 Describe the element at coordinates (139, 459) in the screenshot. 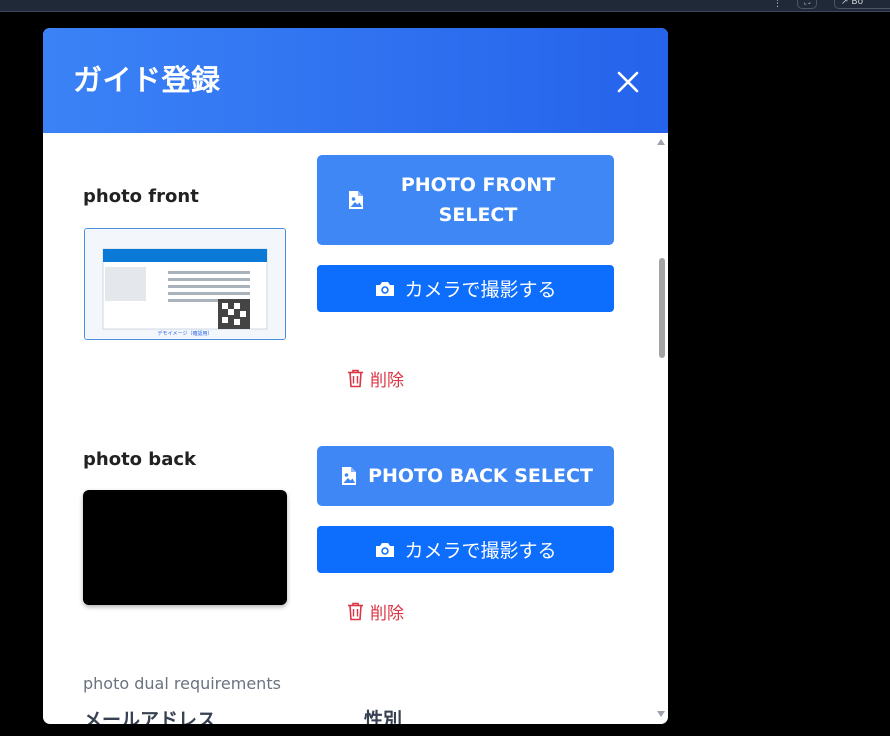

I see `photo-back-label: photo back` at that location.